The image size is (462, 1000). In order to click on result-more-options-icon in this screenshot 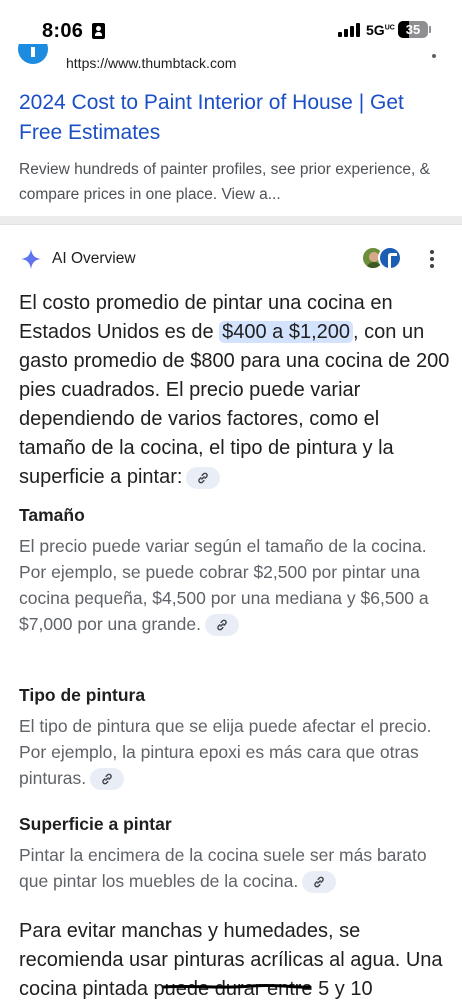, I will do `click(434, 56)`.